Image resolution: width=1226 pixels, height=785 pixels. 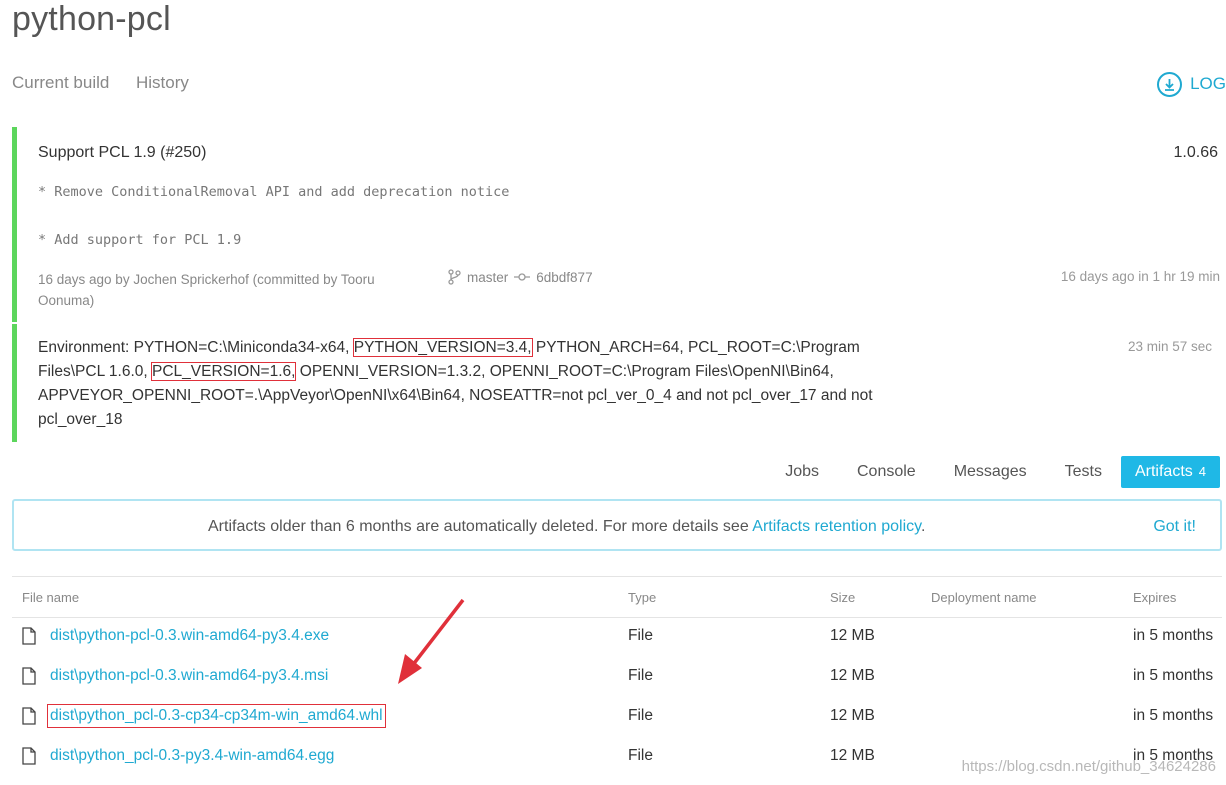 What do you see at coordinates (617, 576) in the screenshot?
I see `table-top-border` at bounding box center [617, 576].